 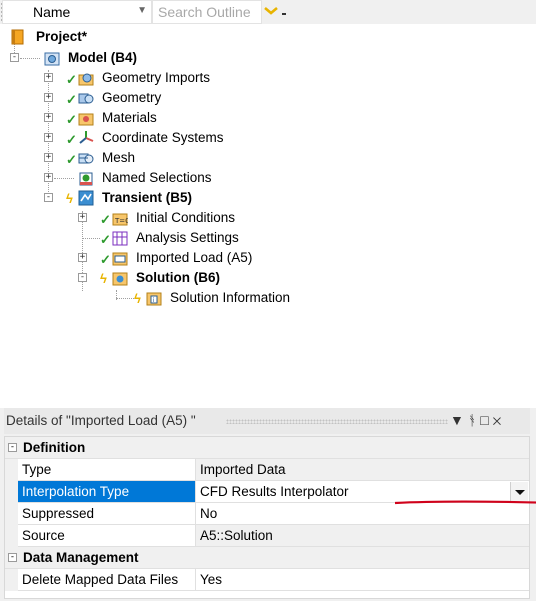 I want to click on tree-item-analysis-settings: ✓ Analysis Settings, so click(x=130, y=238).